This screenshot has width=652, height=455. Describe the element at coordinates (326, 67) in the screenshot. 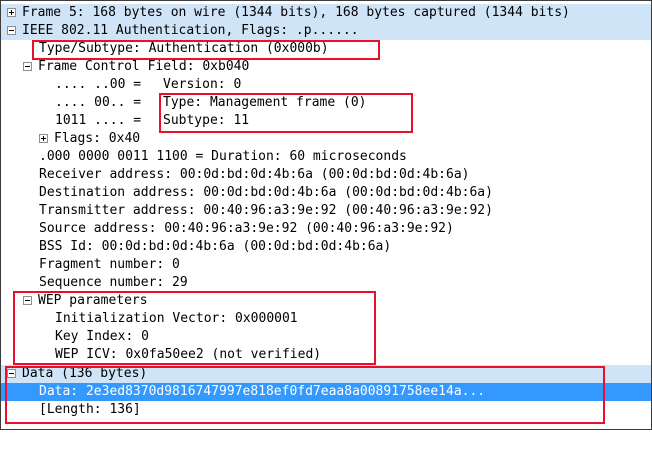

I see `frame-control-row: Frame Control Field: 0xb040` at that location.